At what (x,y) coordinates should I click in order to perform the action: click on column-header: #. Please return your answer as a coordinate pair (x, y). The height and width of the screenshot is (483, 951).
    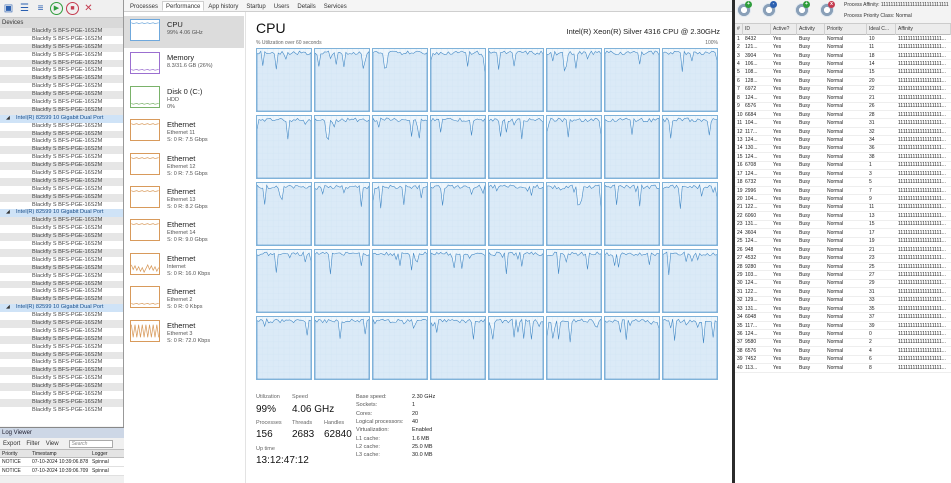
    Looking at the image, I should click on (739, 29).